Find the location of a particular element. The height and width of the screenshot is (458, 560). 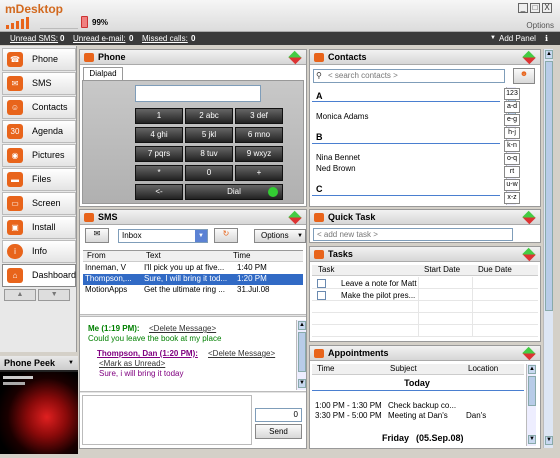

nav-agenda: 30 Agenda is located at coordinates (39, 131).